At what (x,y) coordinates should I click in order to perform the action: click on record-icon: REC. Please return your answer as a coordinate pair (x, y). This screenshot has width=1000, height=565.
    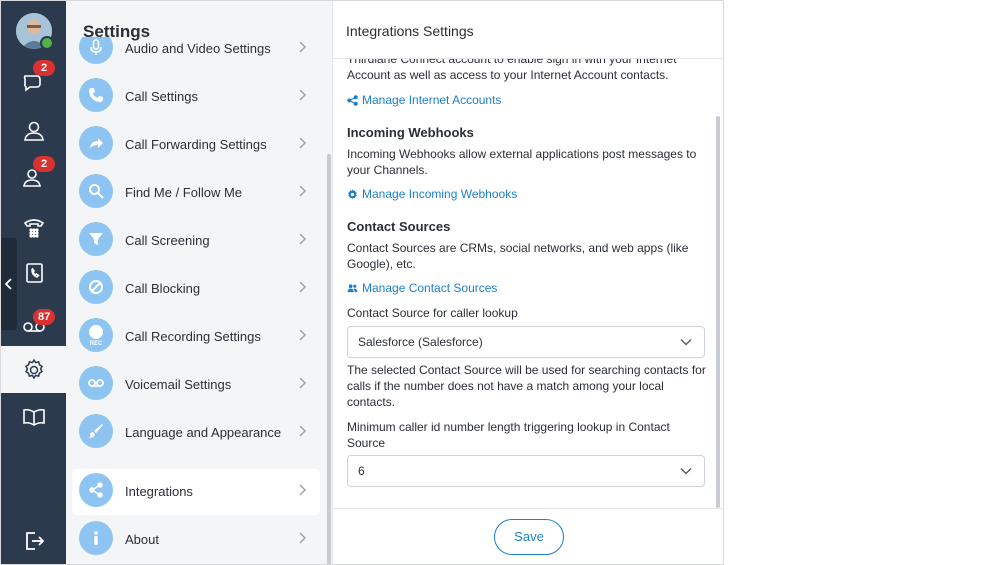
    Looking at the image, I should click on (96, 335).